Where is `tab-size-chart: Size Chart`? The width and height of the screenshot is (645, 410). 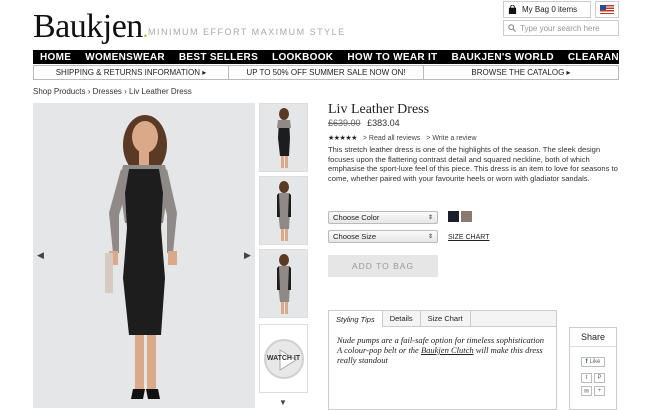
tab-size-chart: Size Chart is located at coordinates (446, 318).